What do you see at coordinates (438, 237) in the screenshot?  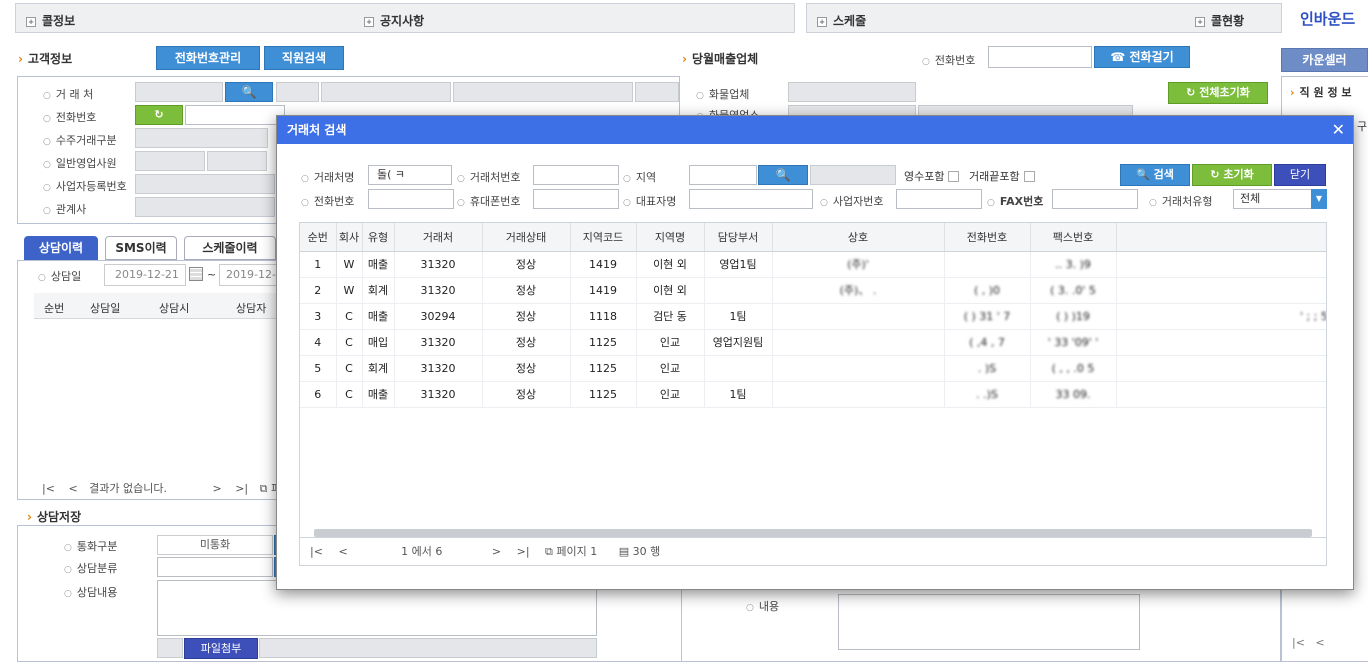 I see `col-account: 거래처` at bounding box center [438, 237].